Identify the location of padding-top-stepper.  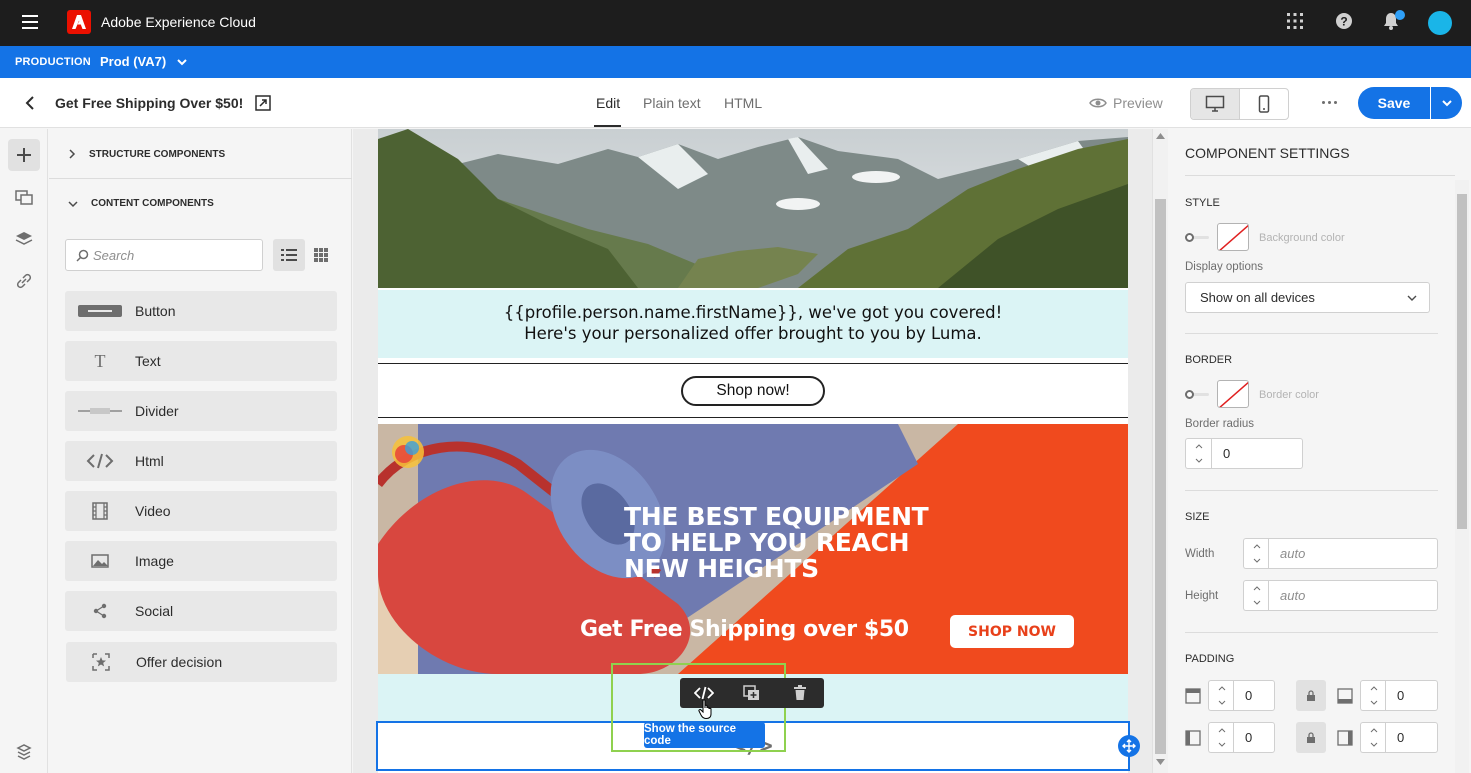
(1221, 695).